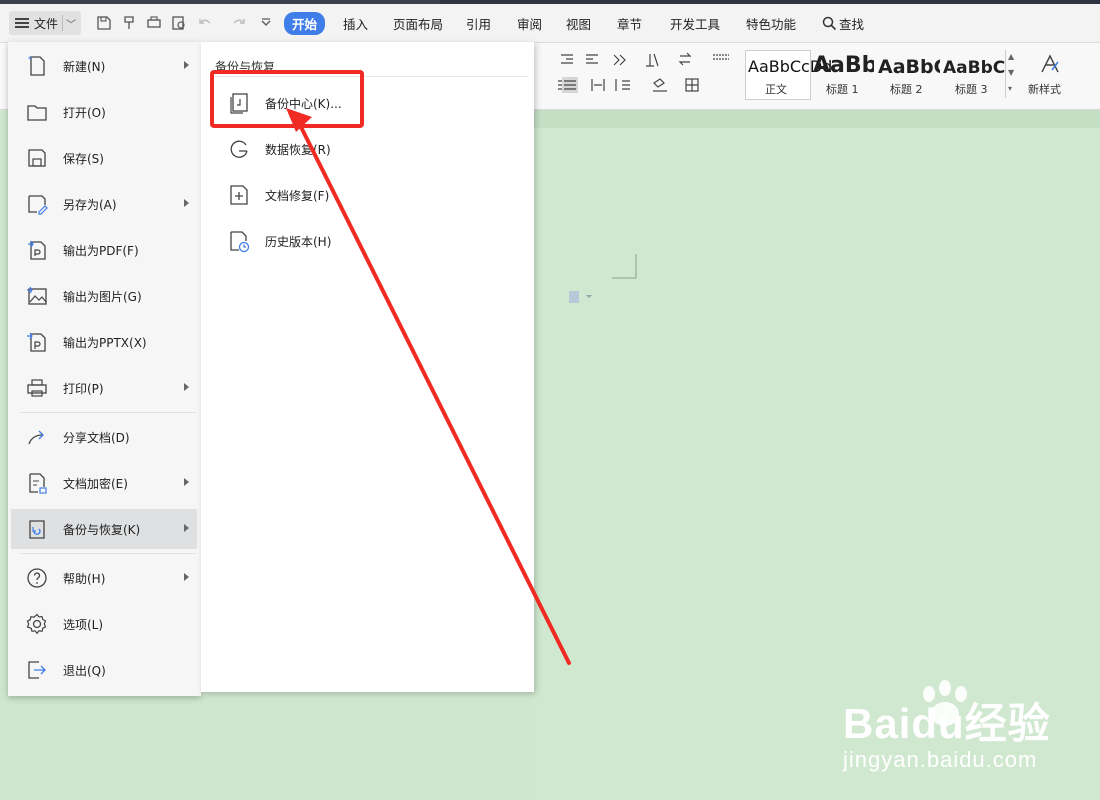  I want to click on watermark-url: jingyan.baidu.com, so click(940, 759).